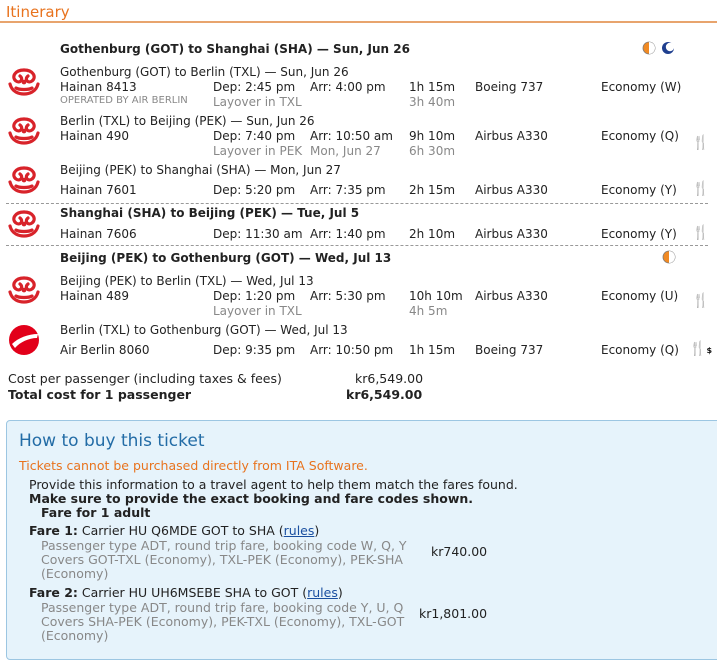 This screenshot has width=717, height=660. I want to click on flight-number: Hainan 490, so click(94, 136).